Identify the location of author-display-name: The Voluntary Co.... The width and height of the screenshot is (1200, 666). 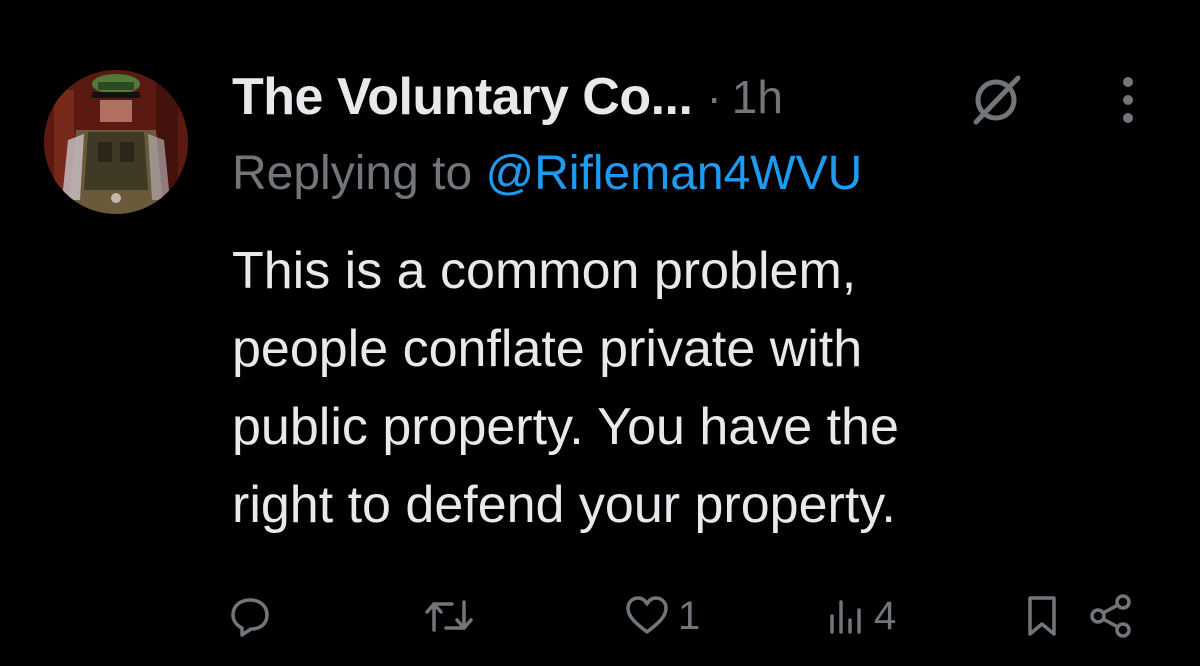
(462, 97).